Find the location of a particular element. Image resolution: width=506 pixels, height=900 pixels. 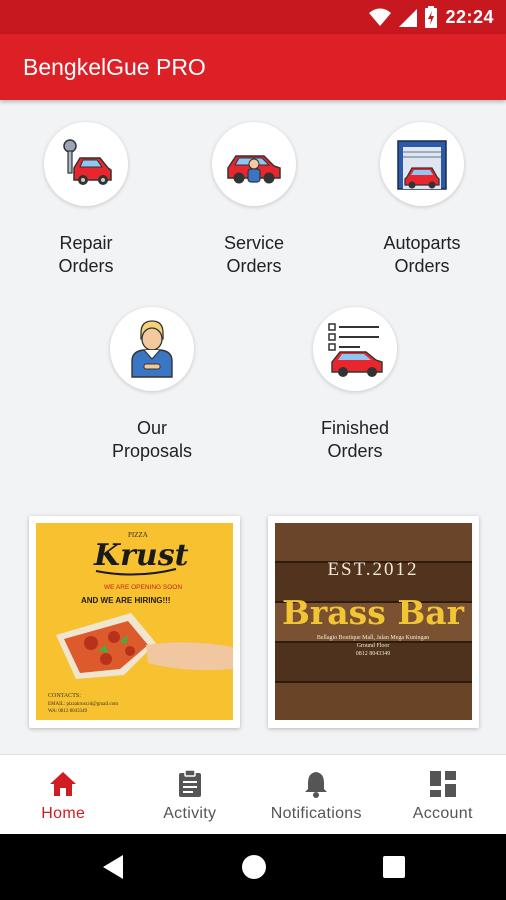

status-time: 22:24 is located at coordinates (469, 16).